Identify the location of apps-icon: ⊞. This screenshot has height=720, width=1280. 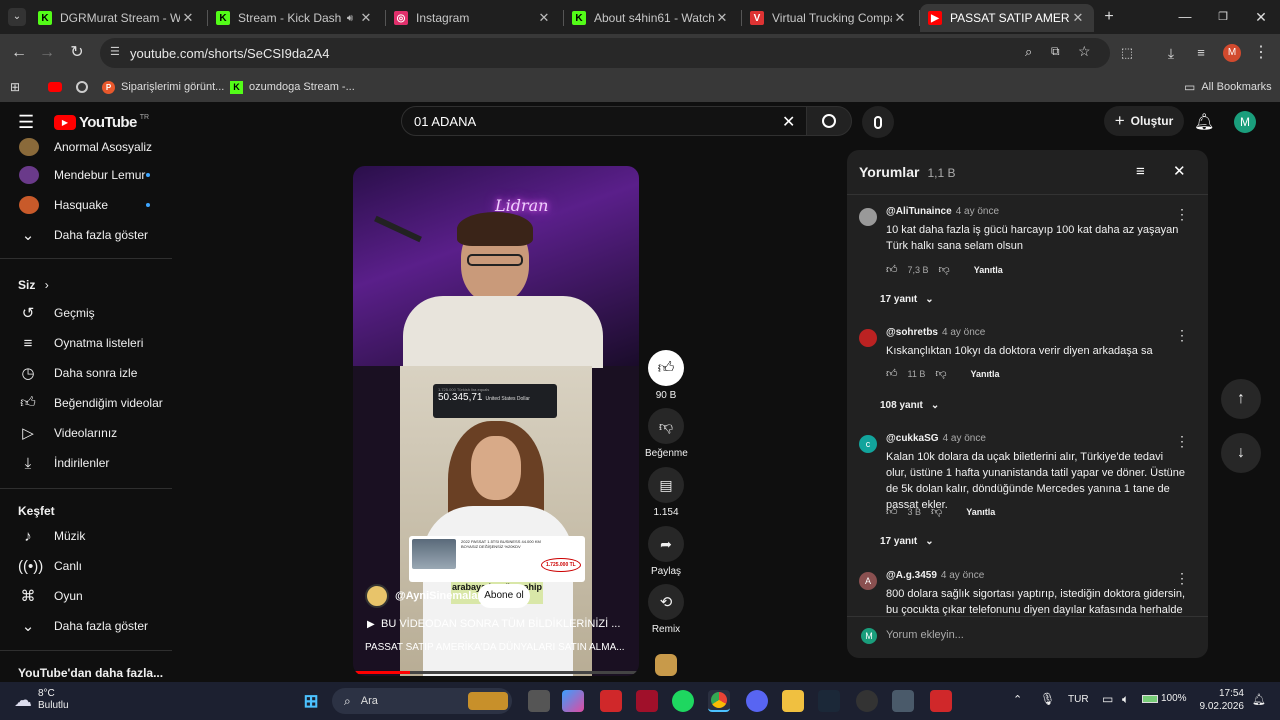
(15, 87).